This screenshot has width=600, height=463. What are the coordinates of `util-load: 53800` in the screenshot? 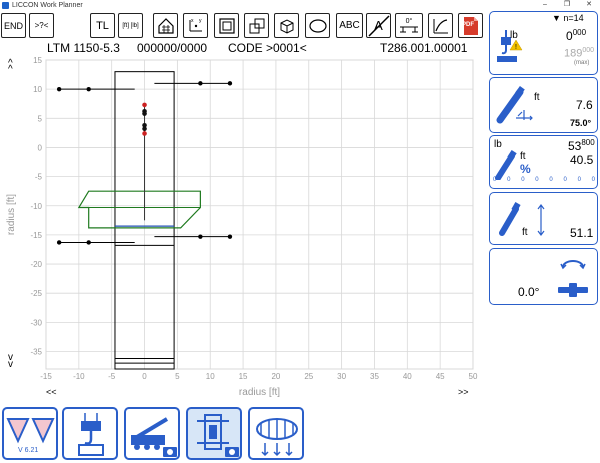 It's located at (581, 145).